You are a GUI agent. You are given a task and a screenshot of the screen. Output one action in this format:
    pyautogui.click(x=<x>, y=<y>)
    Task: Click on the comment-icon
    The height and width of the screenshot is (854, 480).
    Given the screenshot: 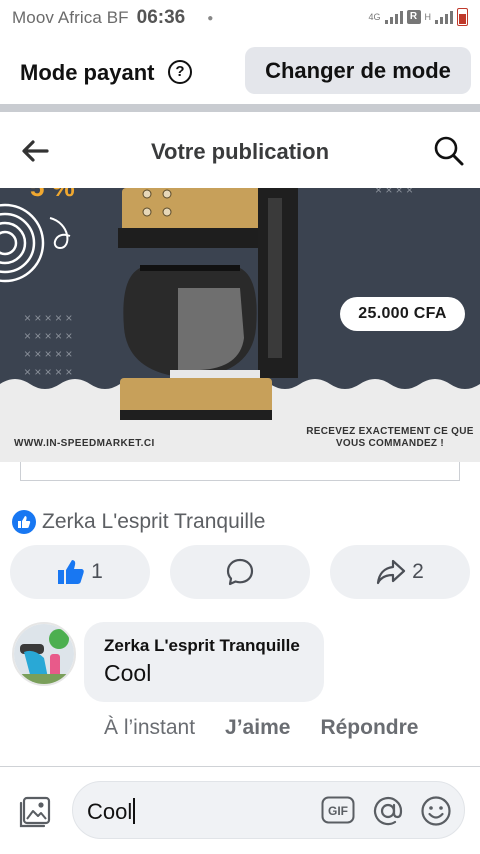 What is the action you would take?
    pyautogui.click(x=240, y=572)
    